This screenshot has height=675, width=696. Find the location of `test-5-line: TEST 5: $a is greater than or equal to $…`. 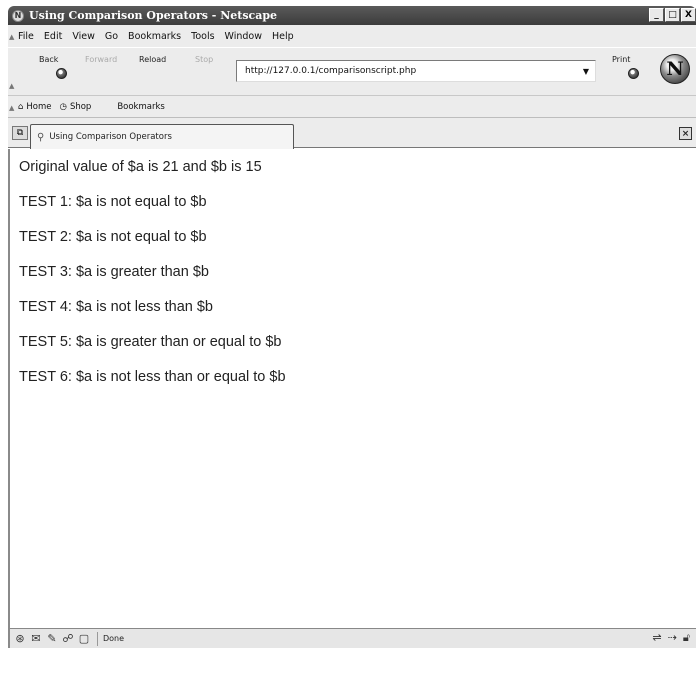

test-5-line: TEST 5: $a is greater than or equal to $… is located at coordinates (150, 342).